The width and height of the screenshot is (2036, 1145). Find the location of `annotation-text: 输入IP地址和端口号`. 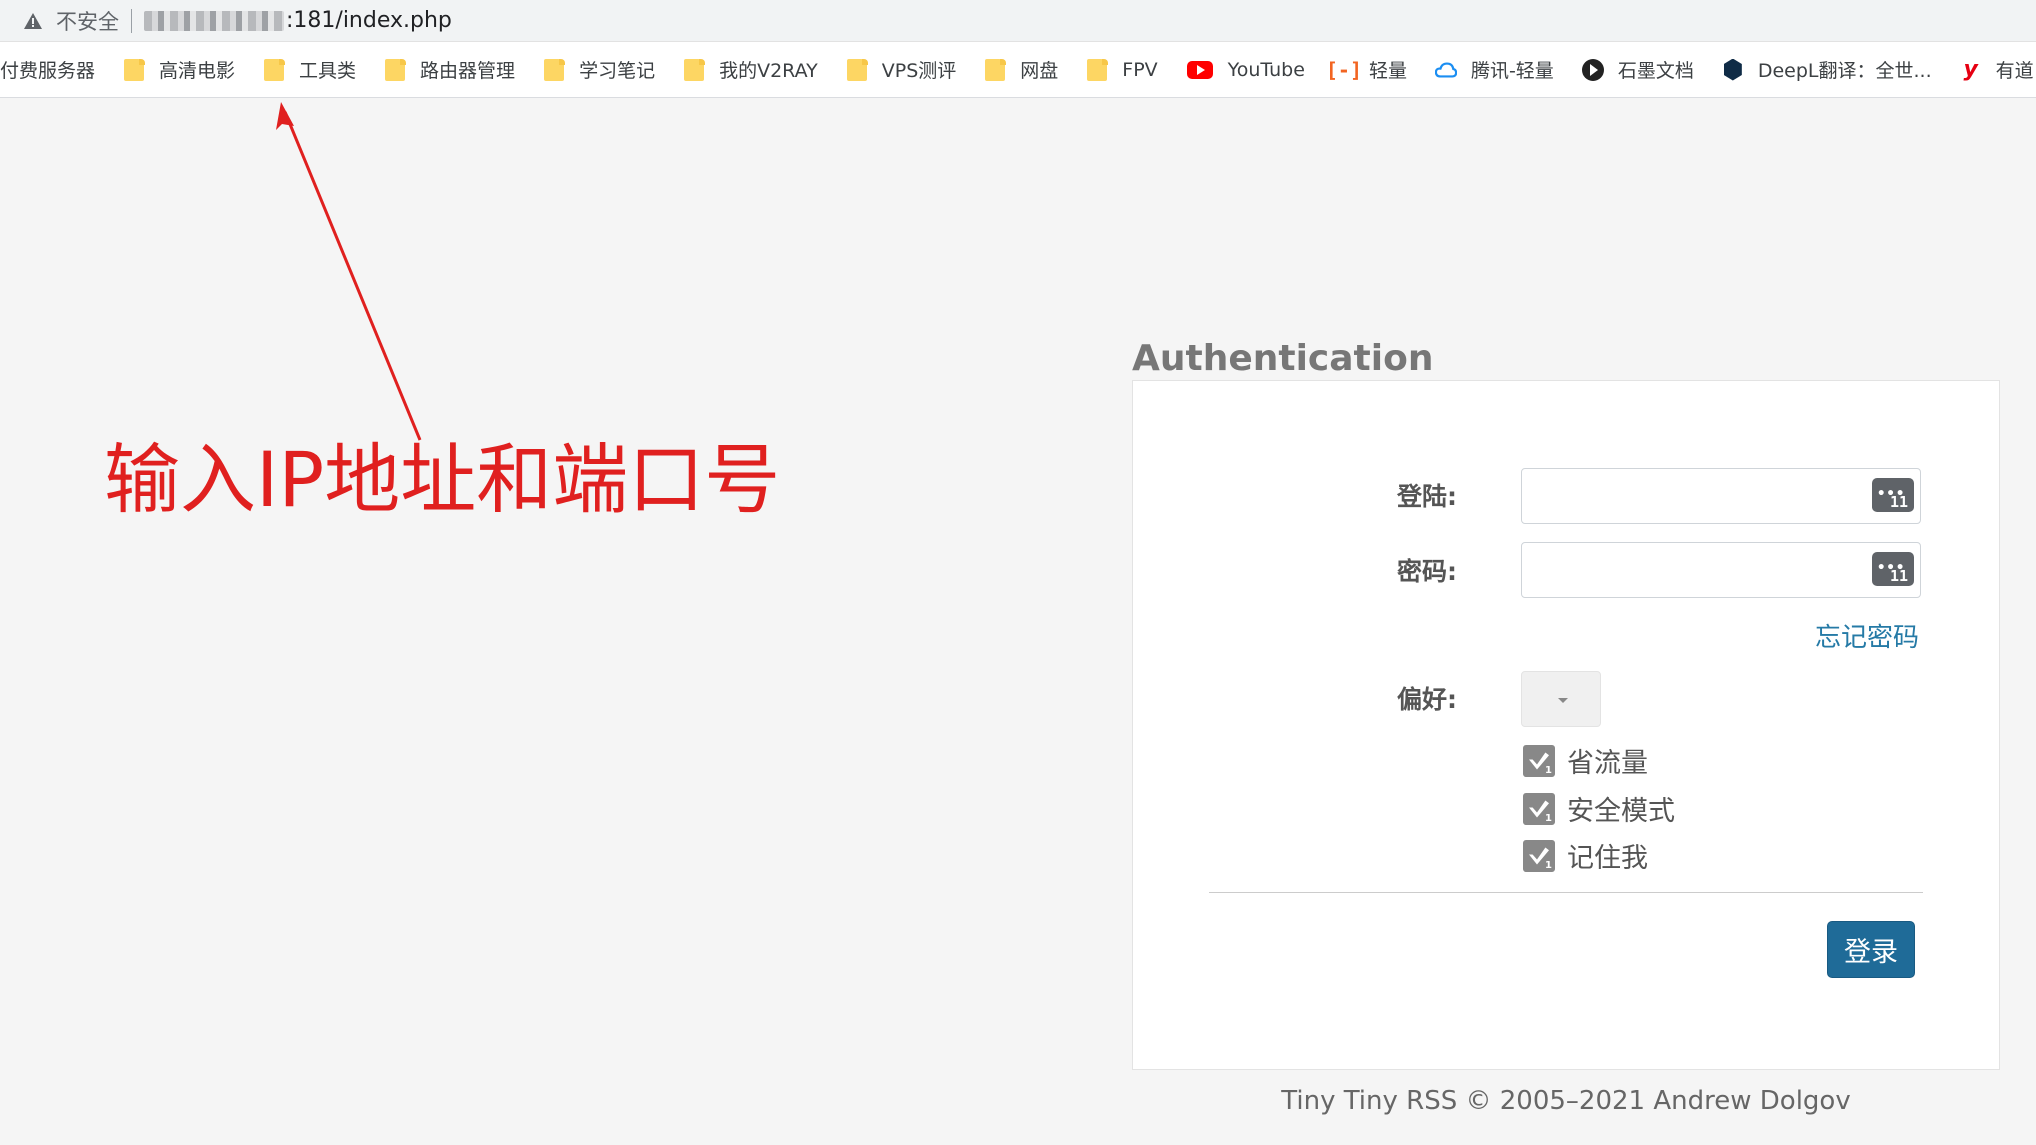

annotation-text: 输入IP地址和端口号 is located at coordinates (442, 479).